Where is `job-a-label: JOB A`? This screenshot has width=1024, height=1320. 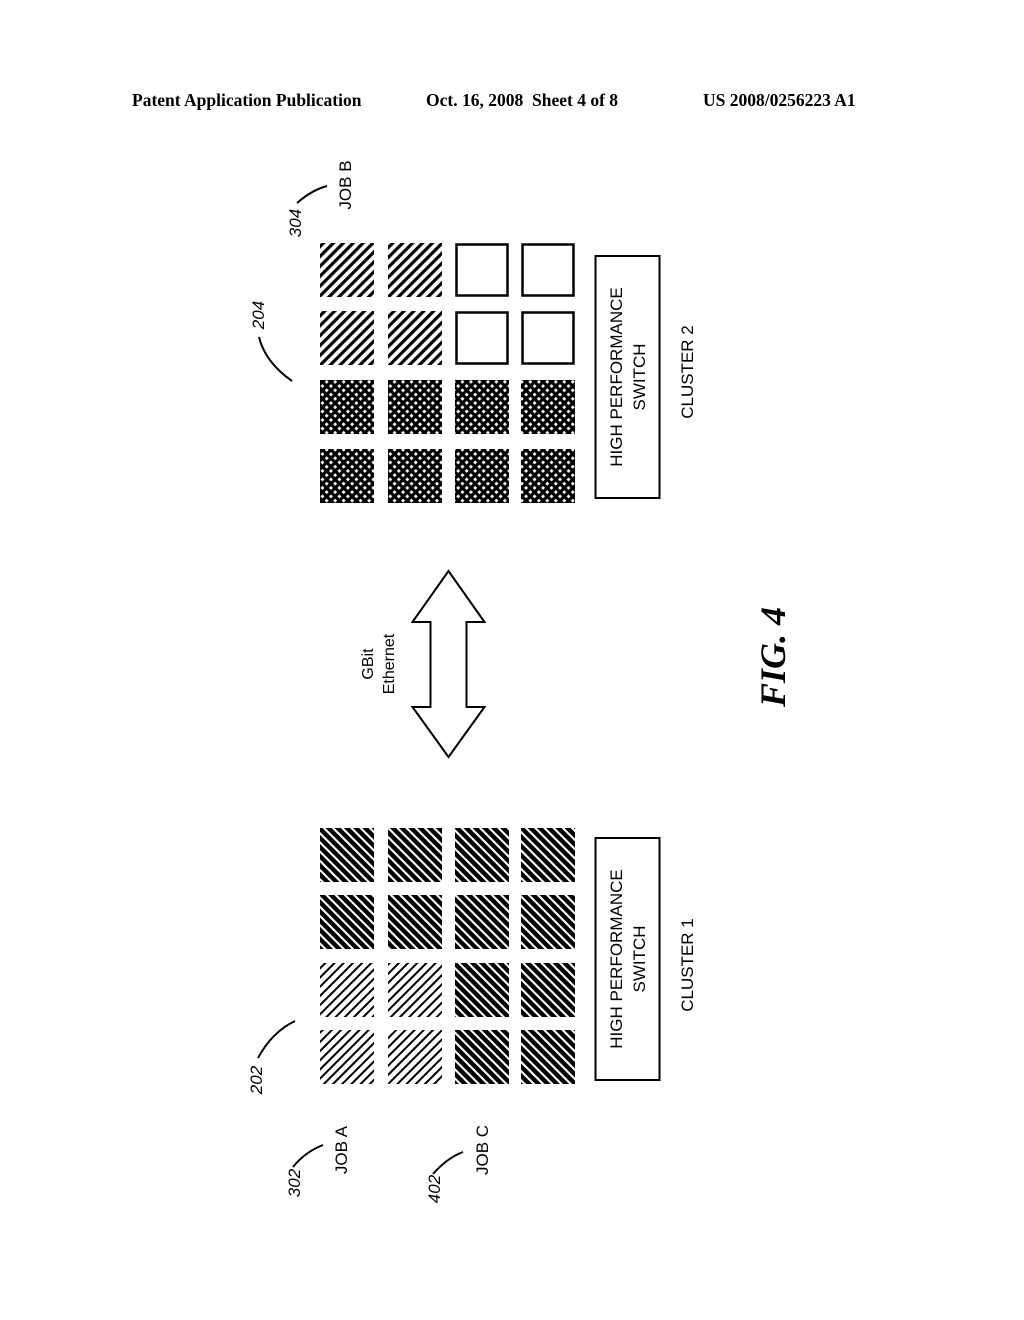
job-a-label: JOB A is located at coordinates (341, 1149).